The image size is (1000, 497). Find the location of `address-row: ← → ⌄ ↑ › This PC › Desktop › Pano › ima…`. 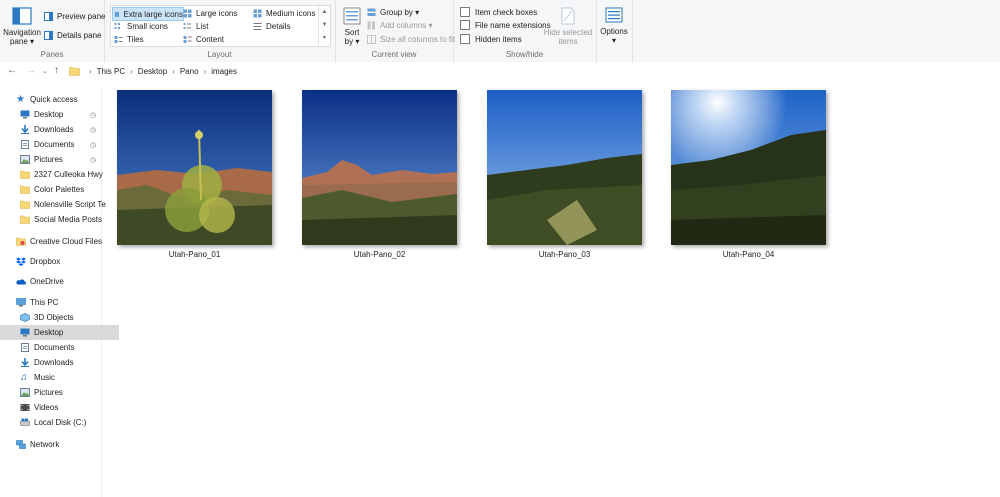

address-row: ← → ⌄ ↑ › This PC › Desktop › Pano › ima… is located at coordinates (500, 71).